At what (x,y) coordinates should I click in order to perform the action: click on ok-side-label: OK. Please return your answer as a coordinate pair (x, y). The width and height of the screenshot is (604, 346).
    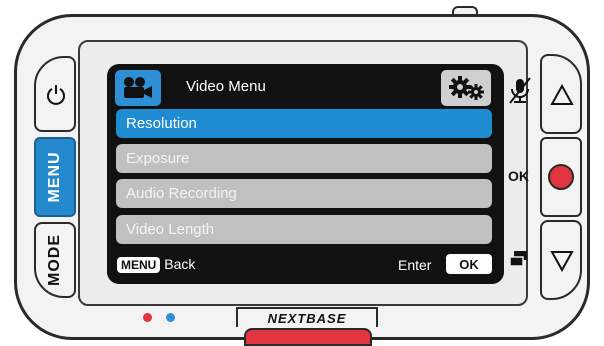
    Looking at the image, I should click on (518, 176).